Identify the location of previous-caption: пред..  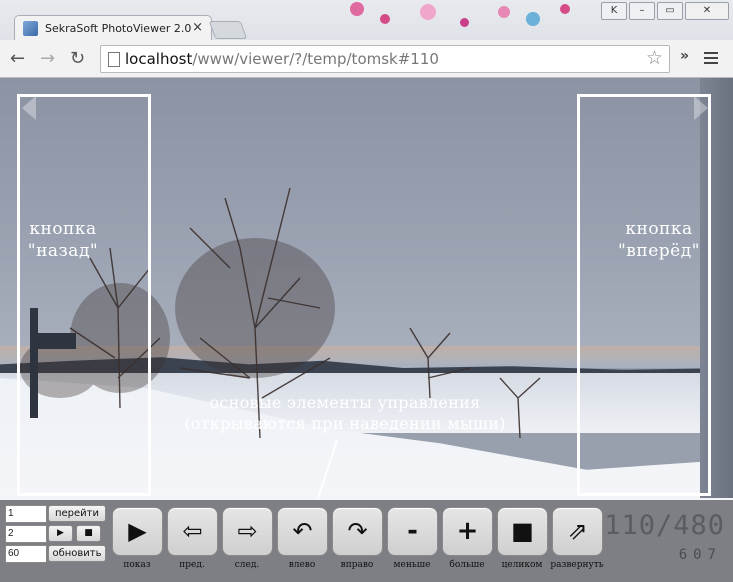
(192, 565).